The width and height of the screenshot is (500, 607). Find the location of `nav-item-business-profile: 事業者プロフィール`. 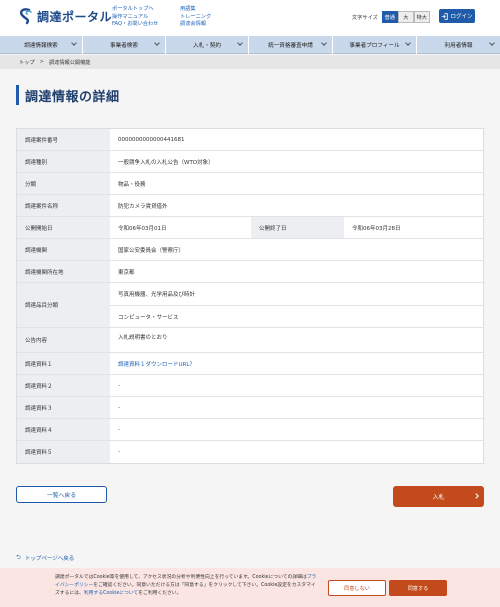

nav-item-business-profile: 事業者プロフィール is located at coordinates (375, 45).